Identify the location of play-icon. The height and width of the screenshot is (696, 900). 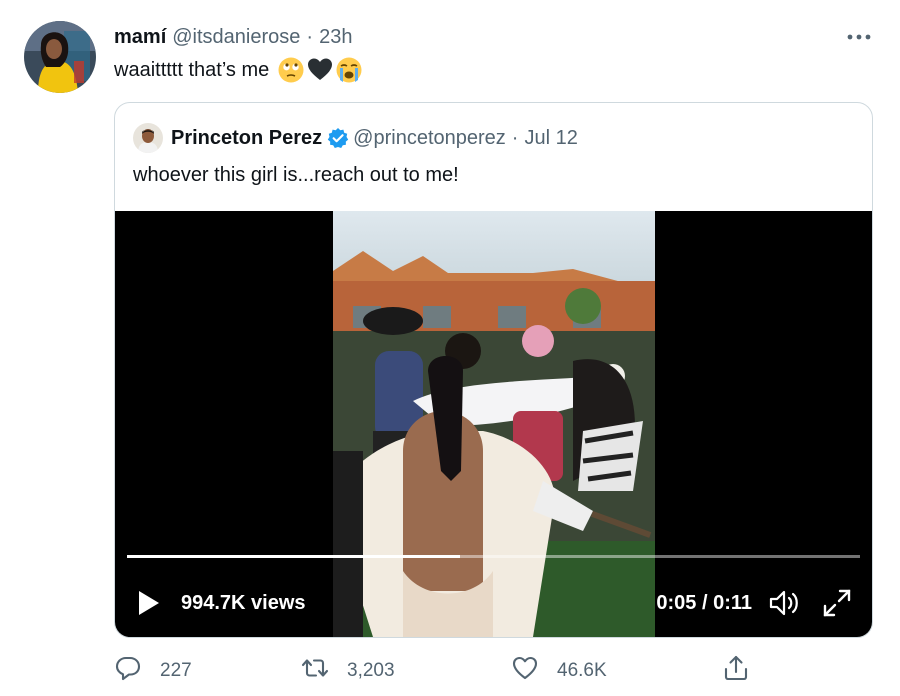
(149, 603).